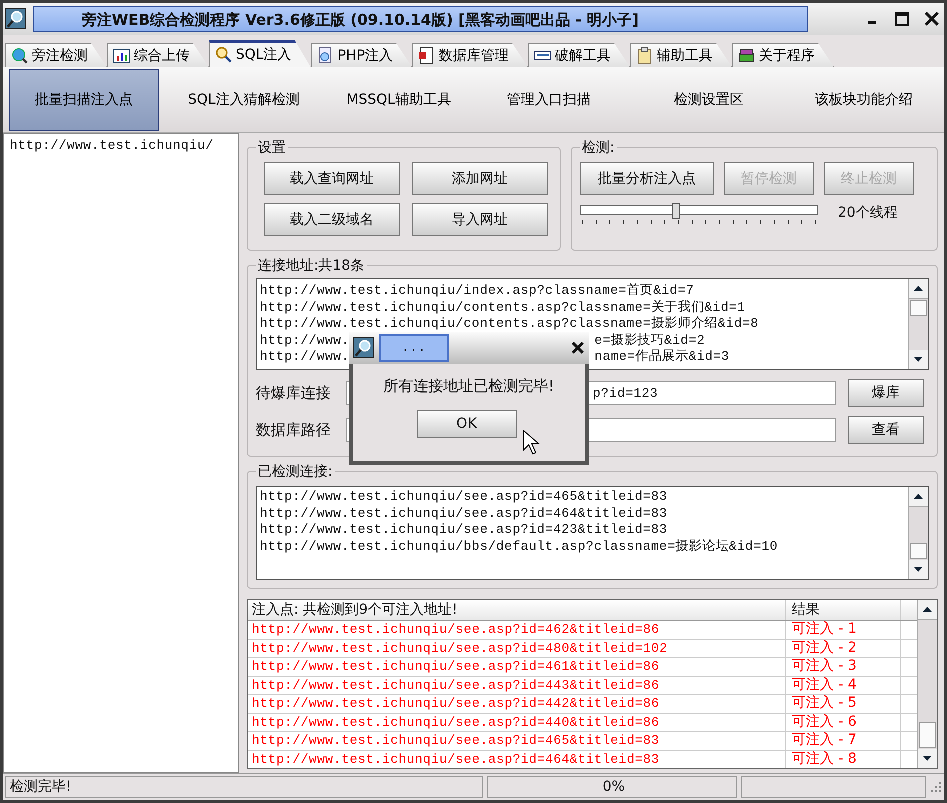 This screenshot has height=803, width=947. I want to click on table-cell: 可注入 - 1, so click(843, 629).